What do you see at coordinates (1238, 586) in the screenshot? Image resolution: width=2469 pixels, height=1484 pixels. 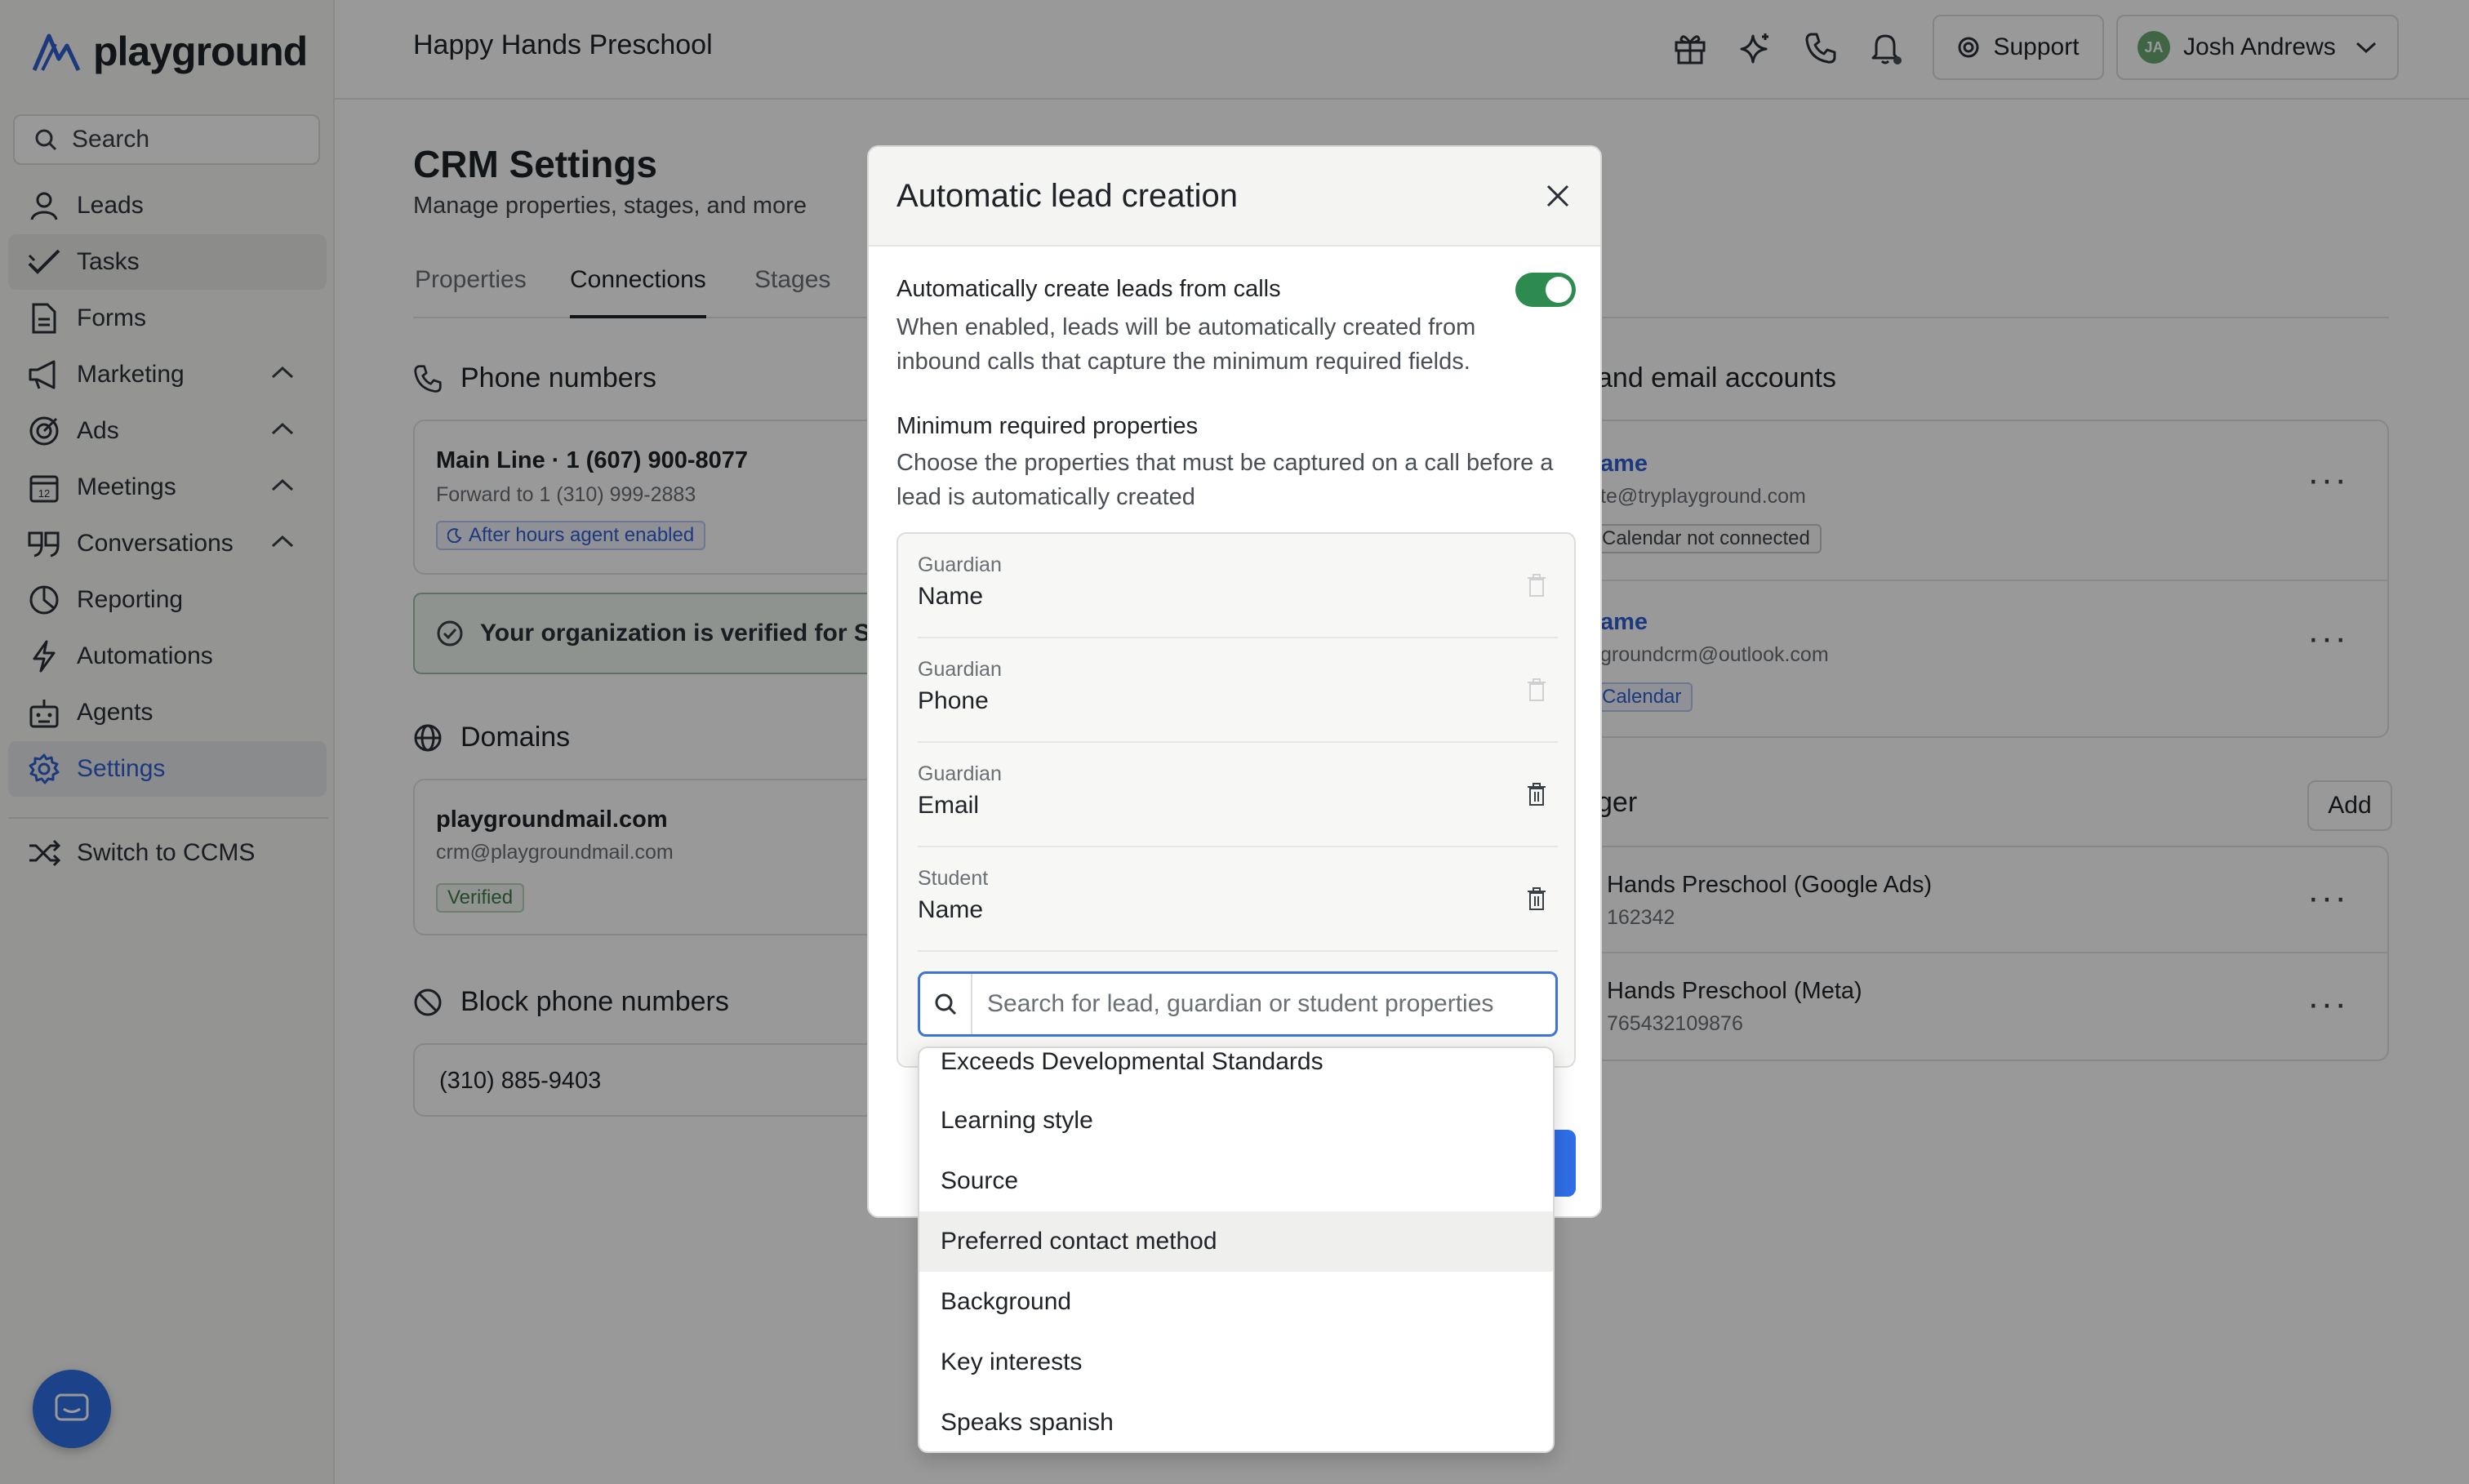 I see `property-row: Guardian Name` at bounding box center [1238, 586].